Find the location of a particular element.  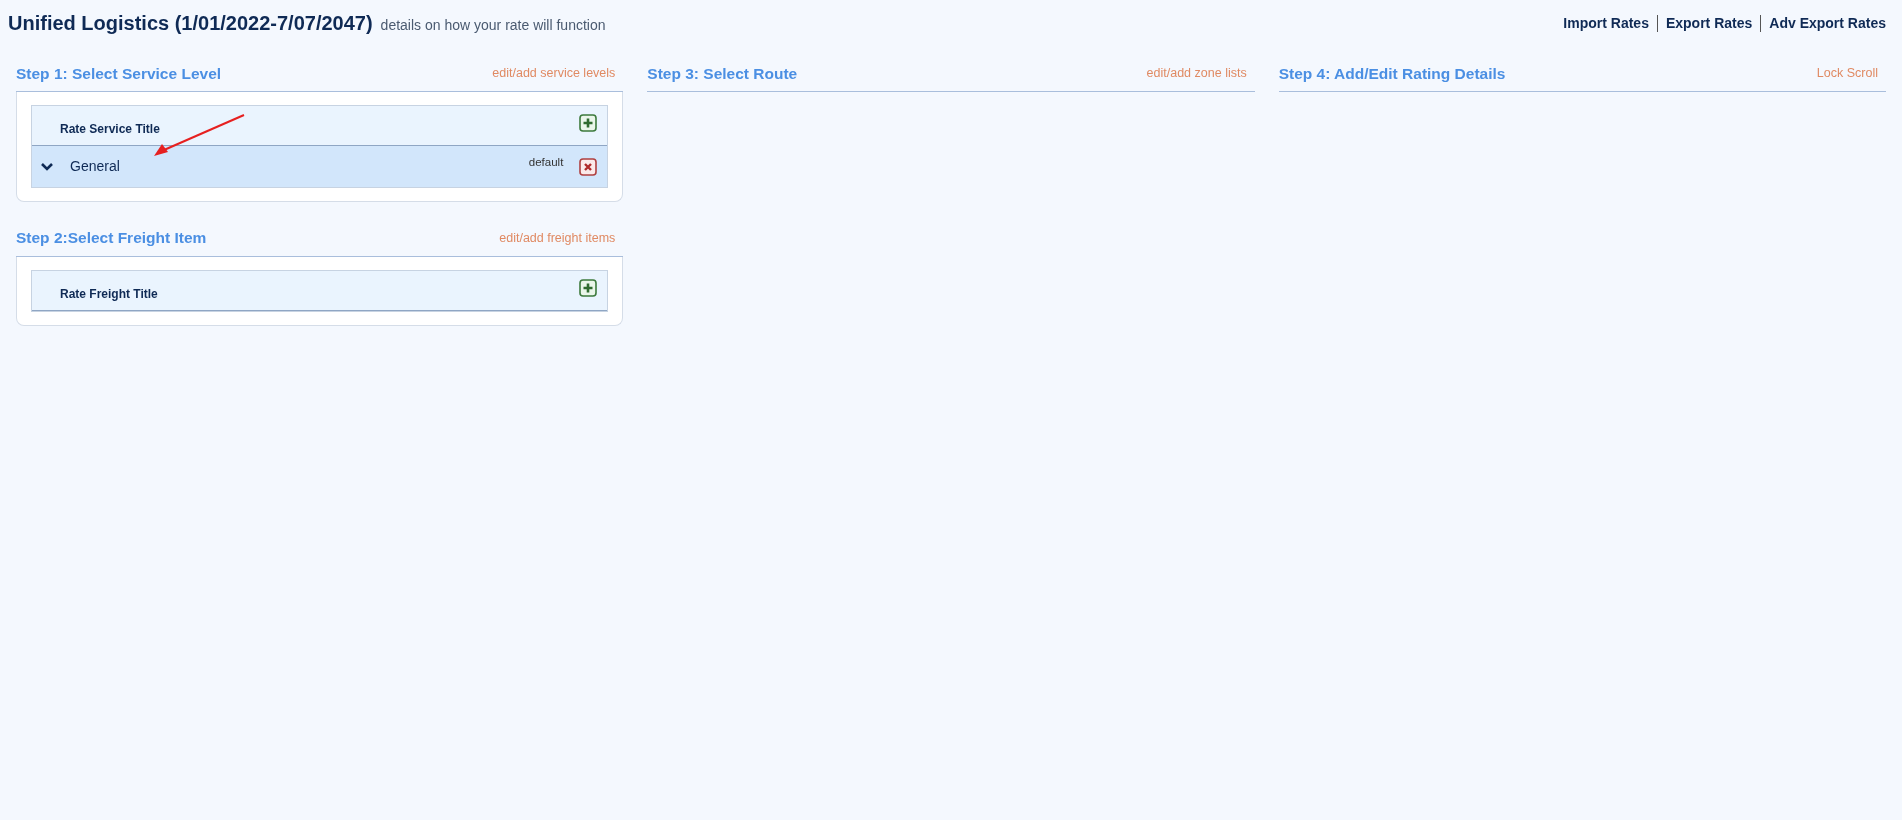

page-title: Unified Logistics (1/01/2022-7/07/2047) is located at coordinates (190, 23).